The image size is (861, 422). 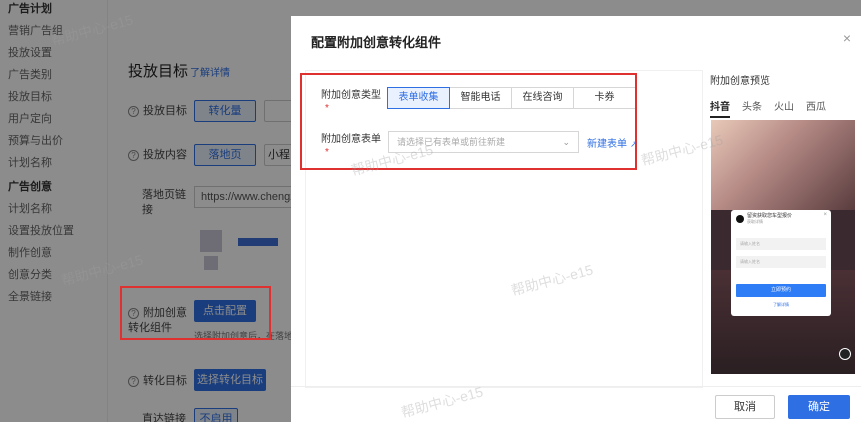 I want to click on preview-tabs: 抖音 头条 火山 西瓜, so click(x=774, y=108).